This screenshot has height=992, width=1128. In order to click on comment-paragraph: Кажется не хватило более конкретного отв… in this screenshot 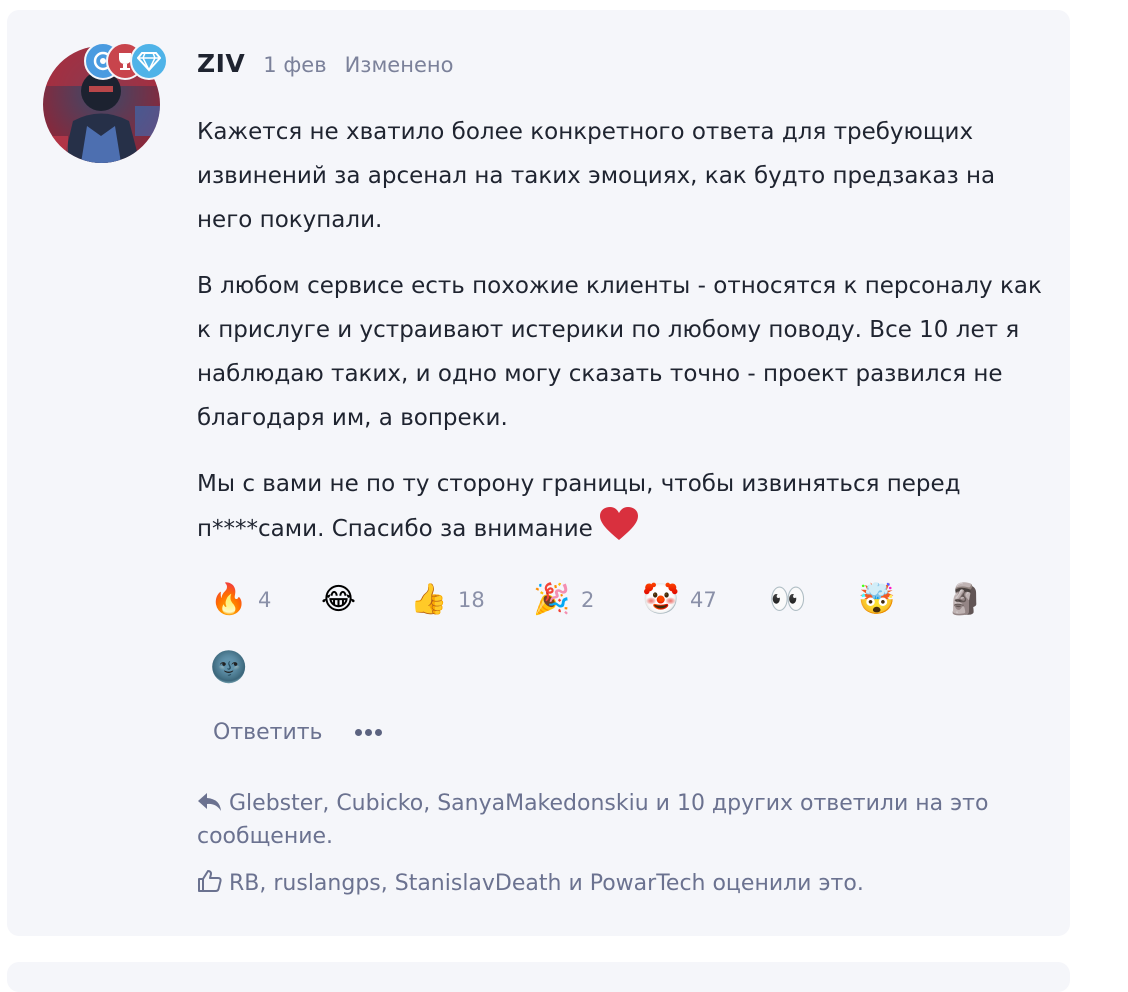, I will do `click(596, 176)`.